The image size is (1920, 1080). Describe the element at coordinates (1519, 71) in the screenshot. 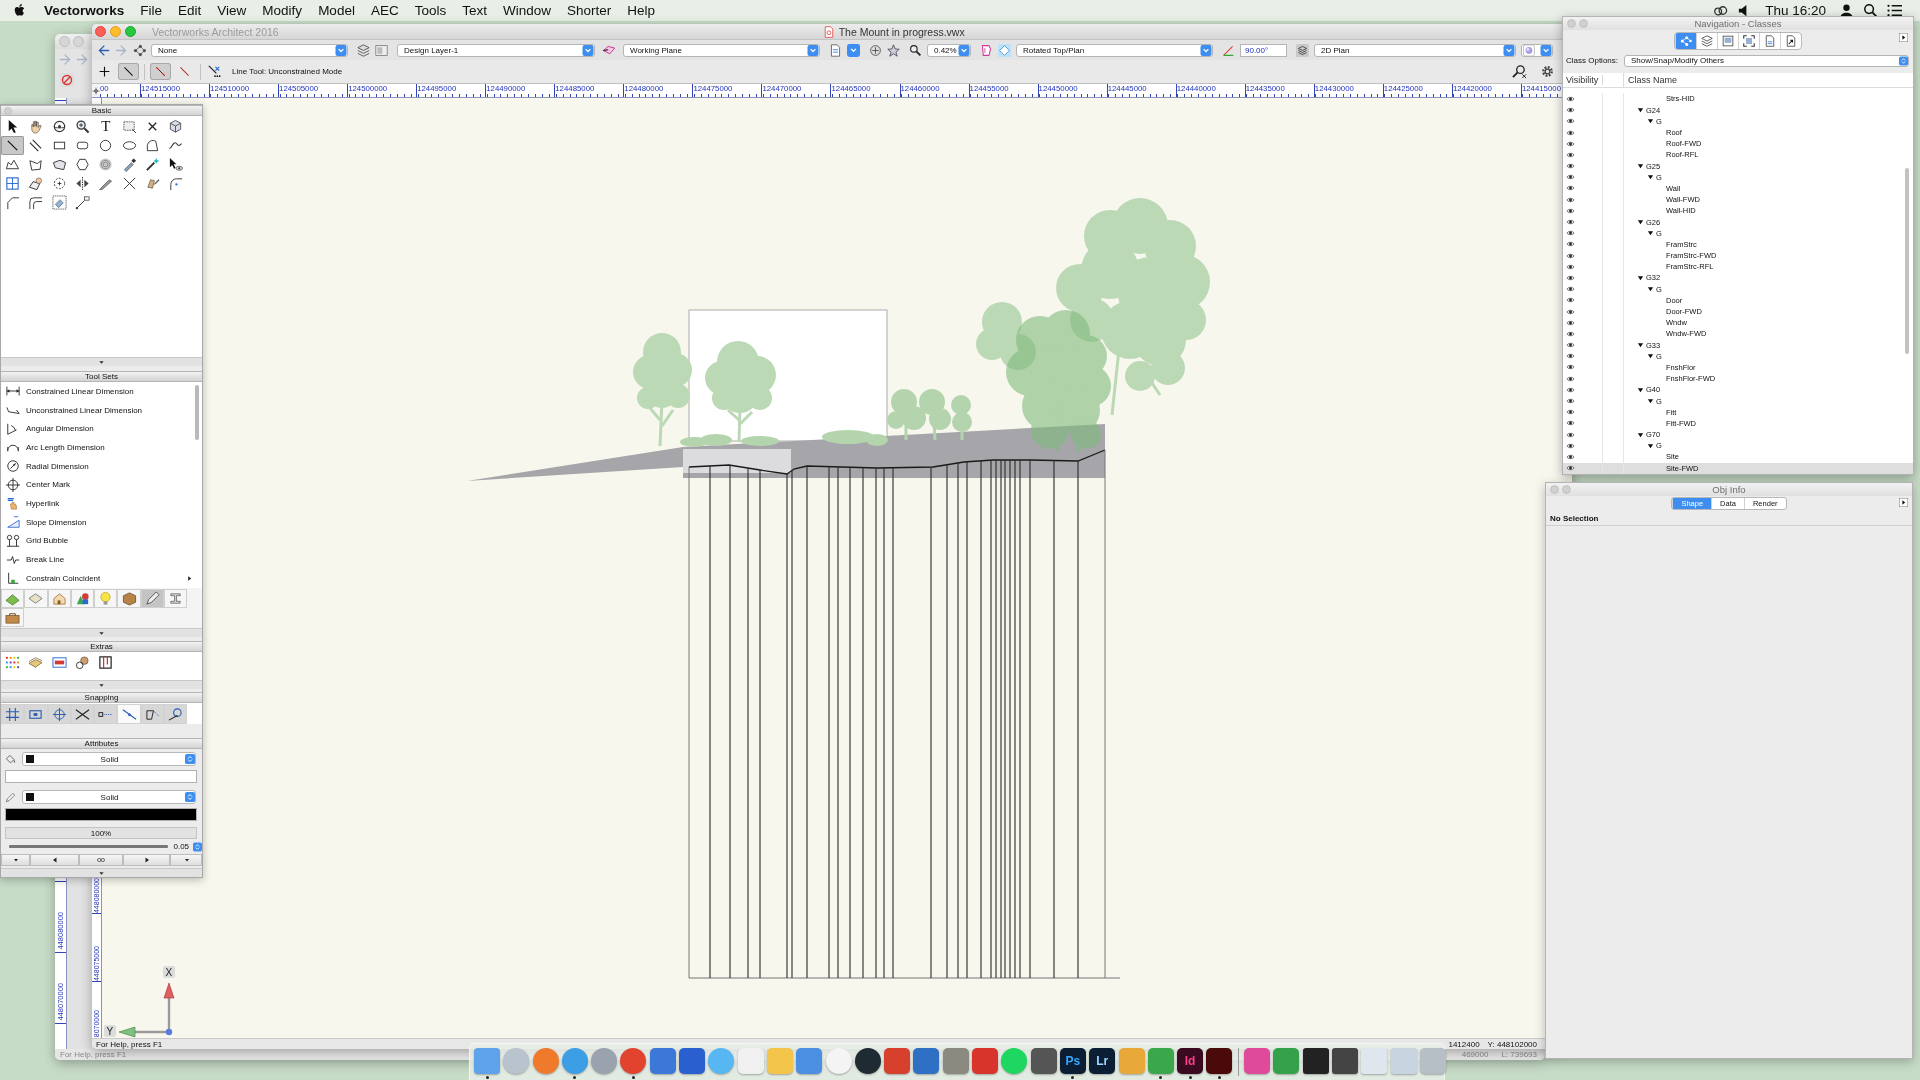

I see `magnifier-icon` at that location.